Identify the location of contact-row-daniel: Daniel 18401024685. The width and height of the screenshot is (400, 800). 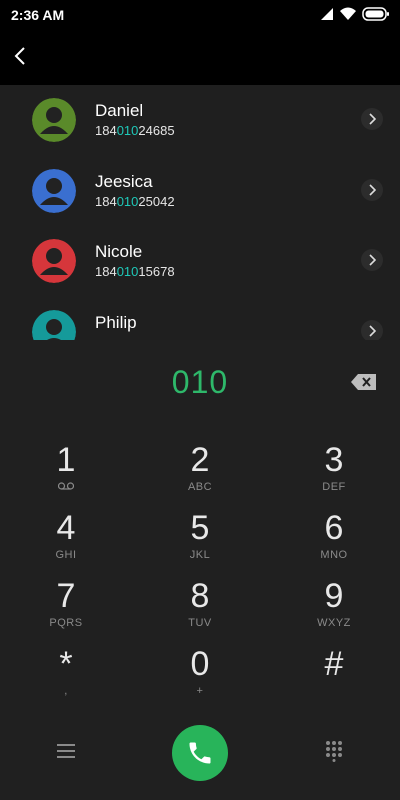
(200, 133).